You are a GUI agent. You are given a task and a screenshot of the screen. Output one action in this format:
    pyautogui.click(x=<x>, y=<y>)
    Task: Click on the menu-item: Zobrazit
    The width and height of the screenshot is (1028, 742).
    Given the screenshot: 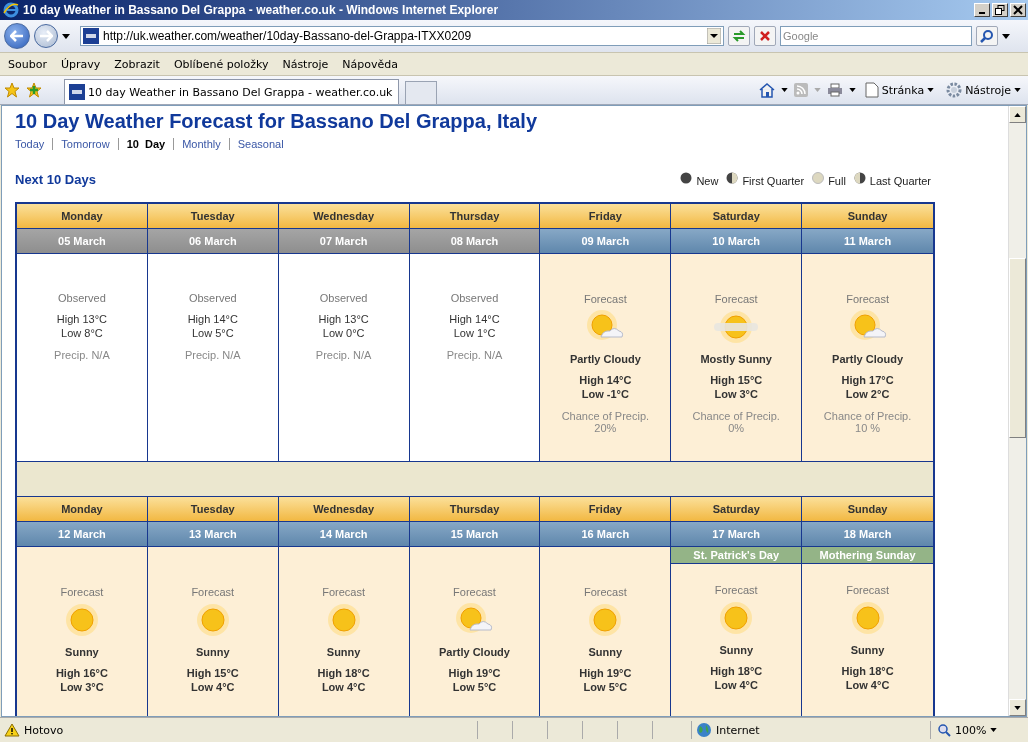 What is the action you would take?
    pyautogui.click(x=137, y=64)
    